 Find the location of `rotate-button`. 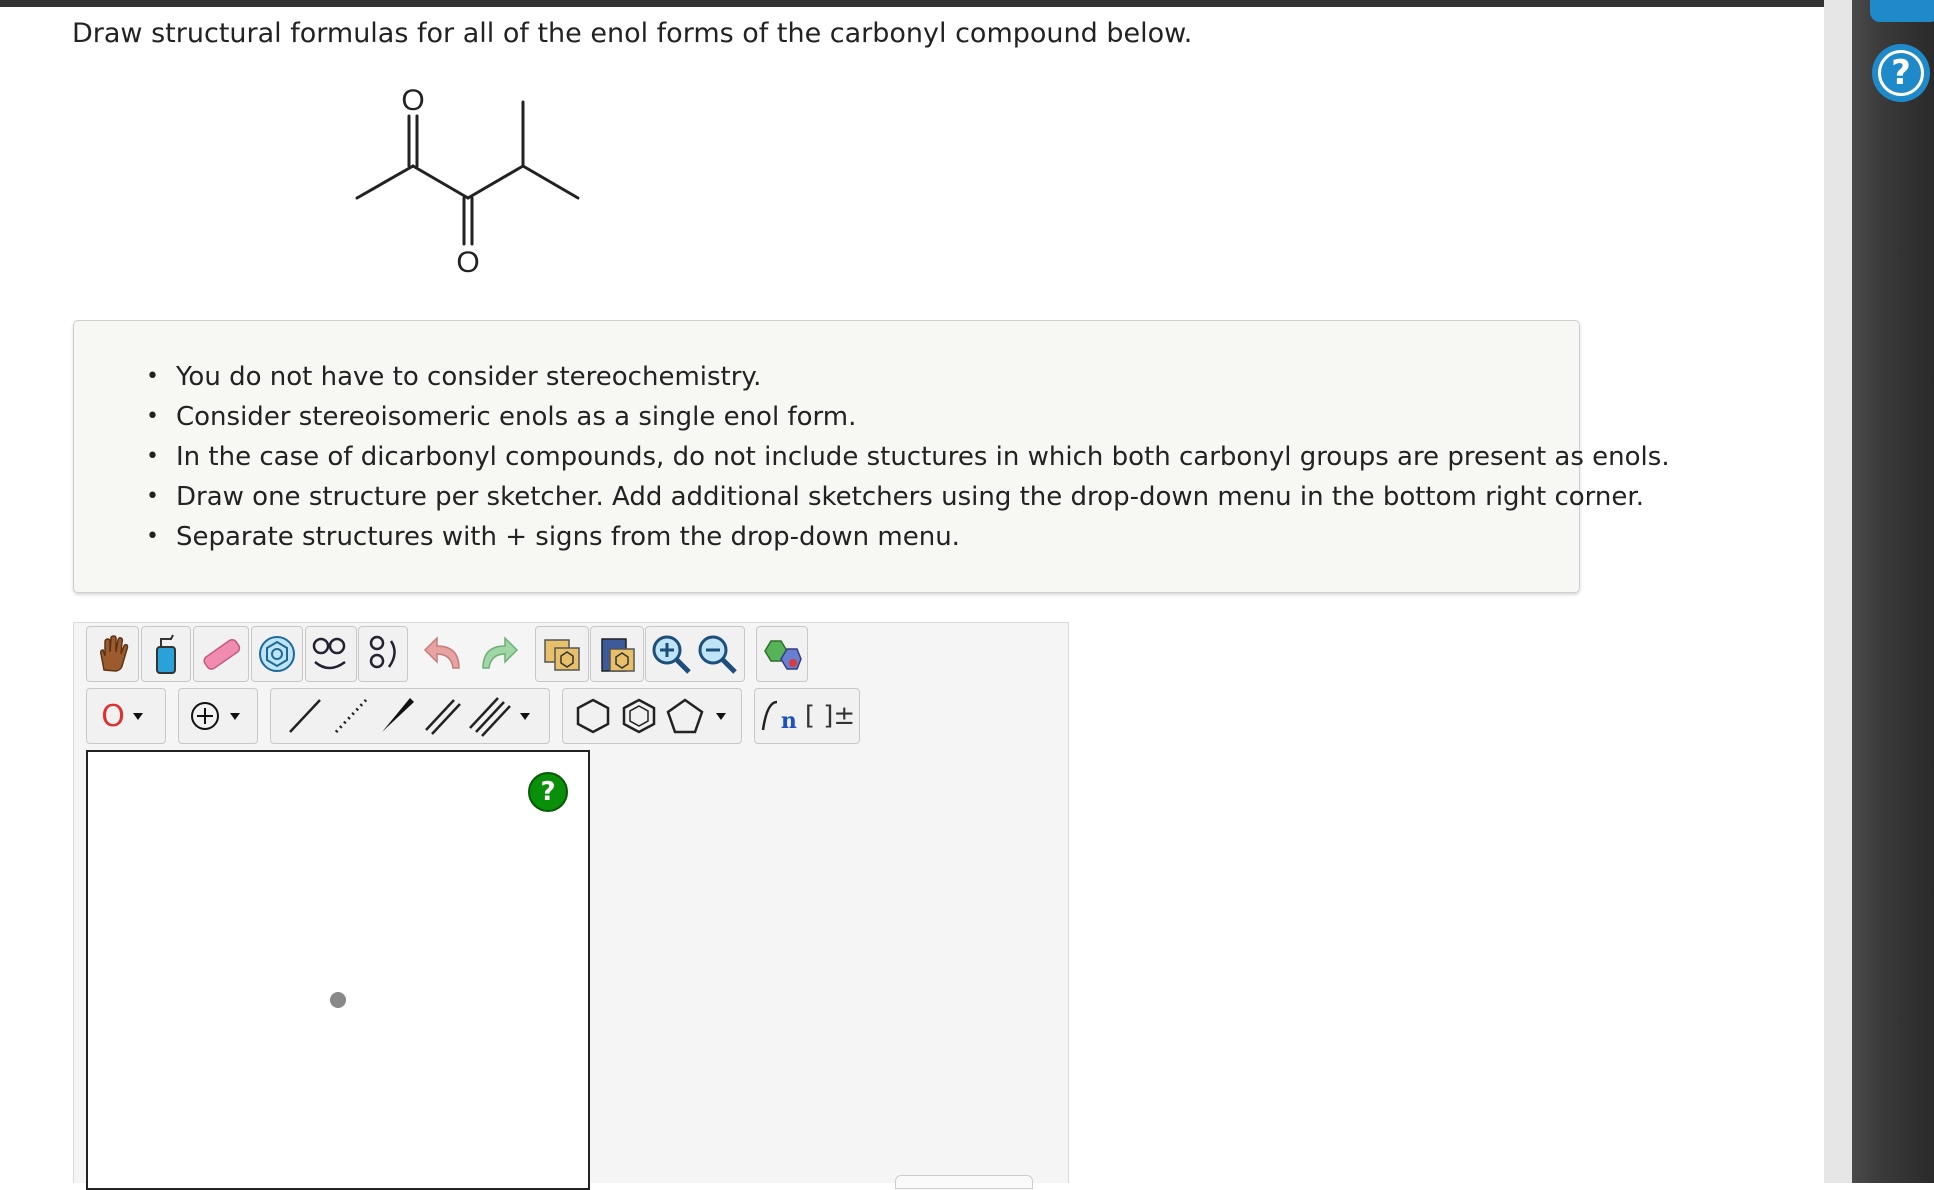

rotate-button is located at coordinates (383, 654).